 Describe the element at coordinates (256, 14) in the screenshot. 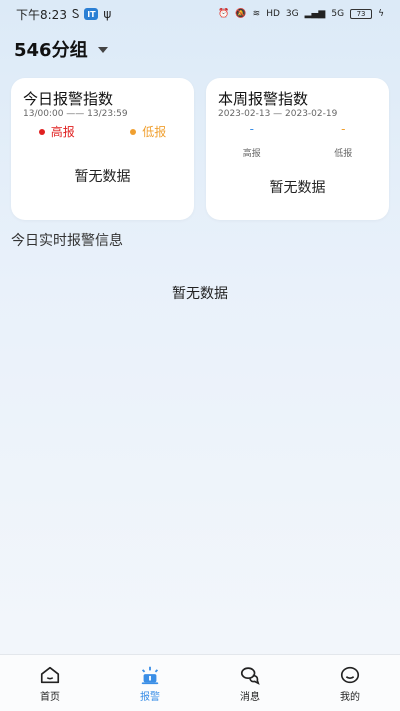

I see `wifi-icon: ≋` at that location.